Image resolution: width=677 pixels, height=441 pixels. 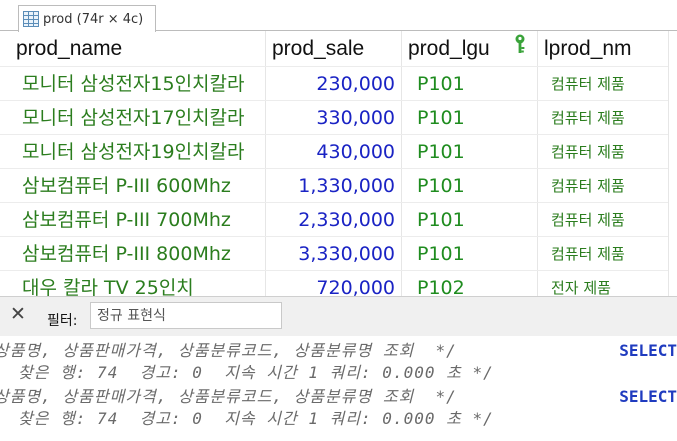 What do you see at coordinates (338, 16) in the screenshot?
I see `tab-bar: prod (74r × 4c)` at bounding box center [338, 16].